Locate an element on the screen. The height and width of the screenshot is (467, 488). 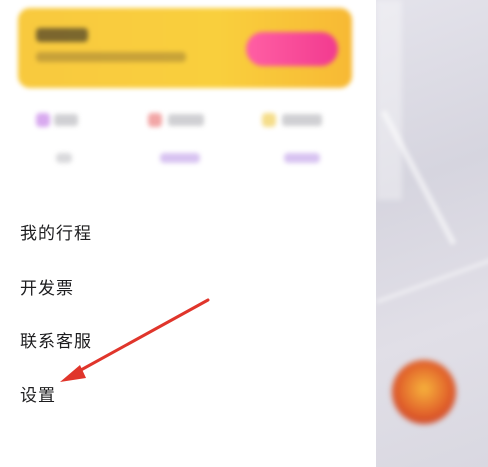
promo-badge-icon is located at coordinates (424, 392).